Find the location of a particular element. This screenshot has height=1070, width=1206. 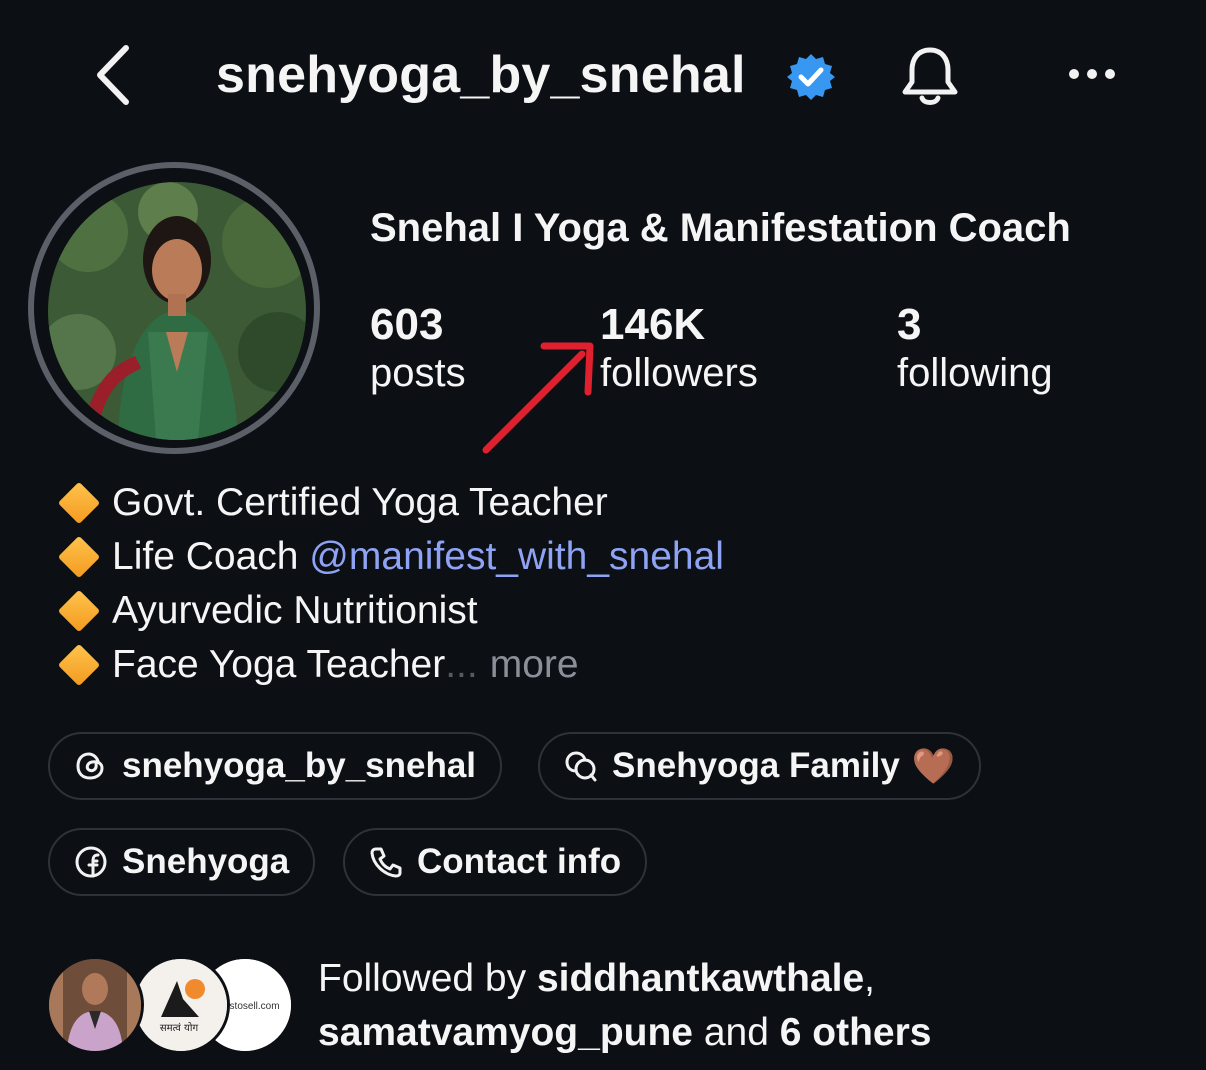

back-button is located at coordinates (117, 75).